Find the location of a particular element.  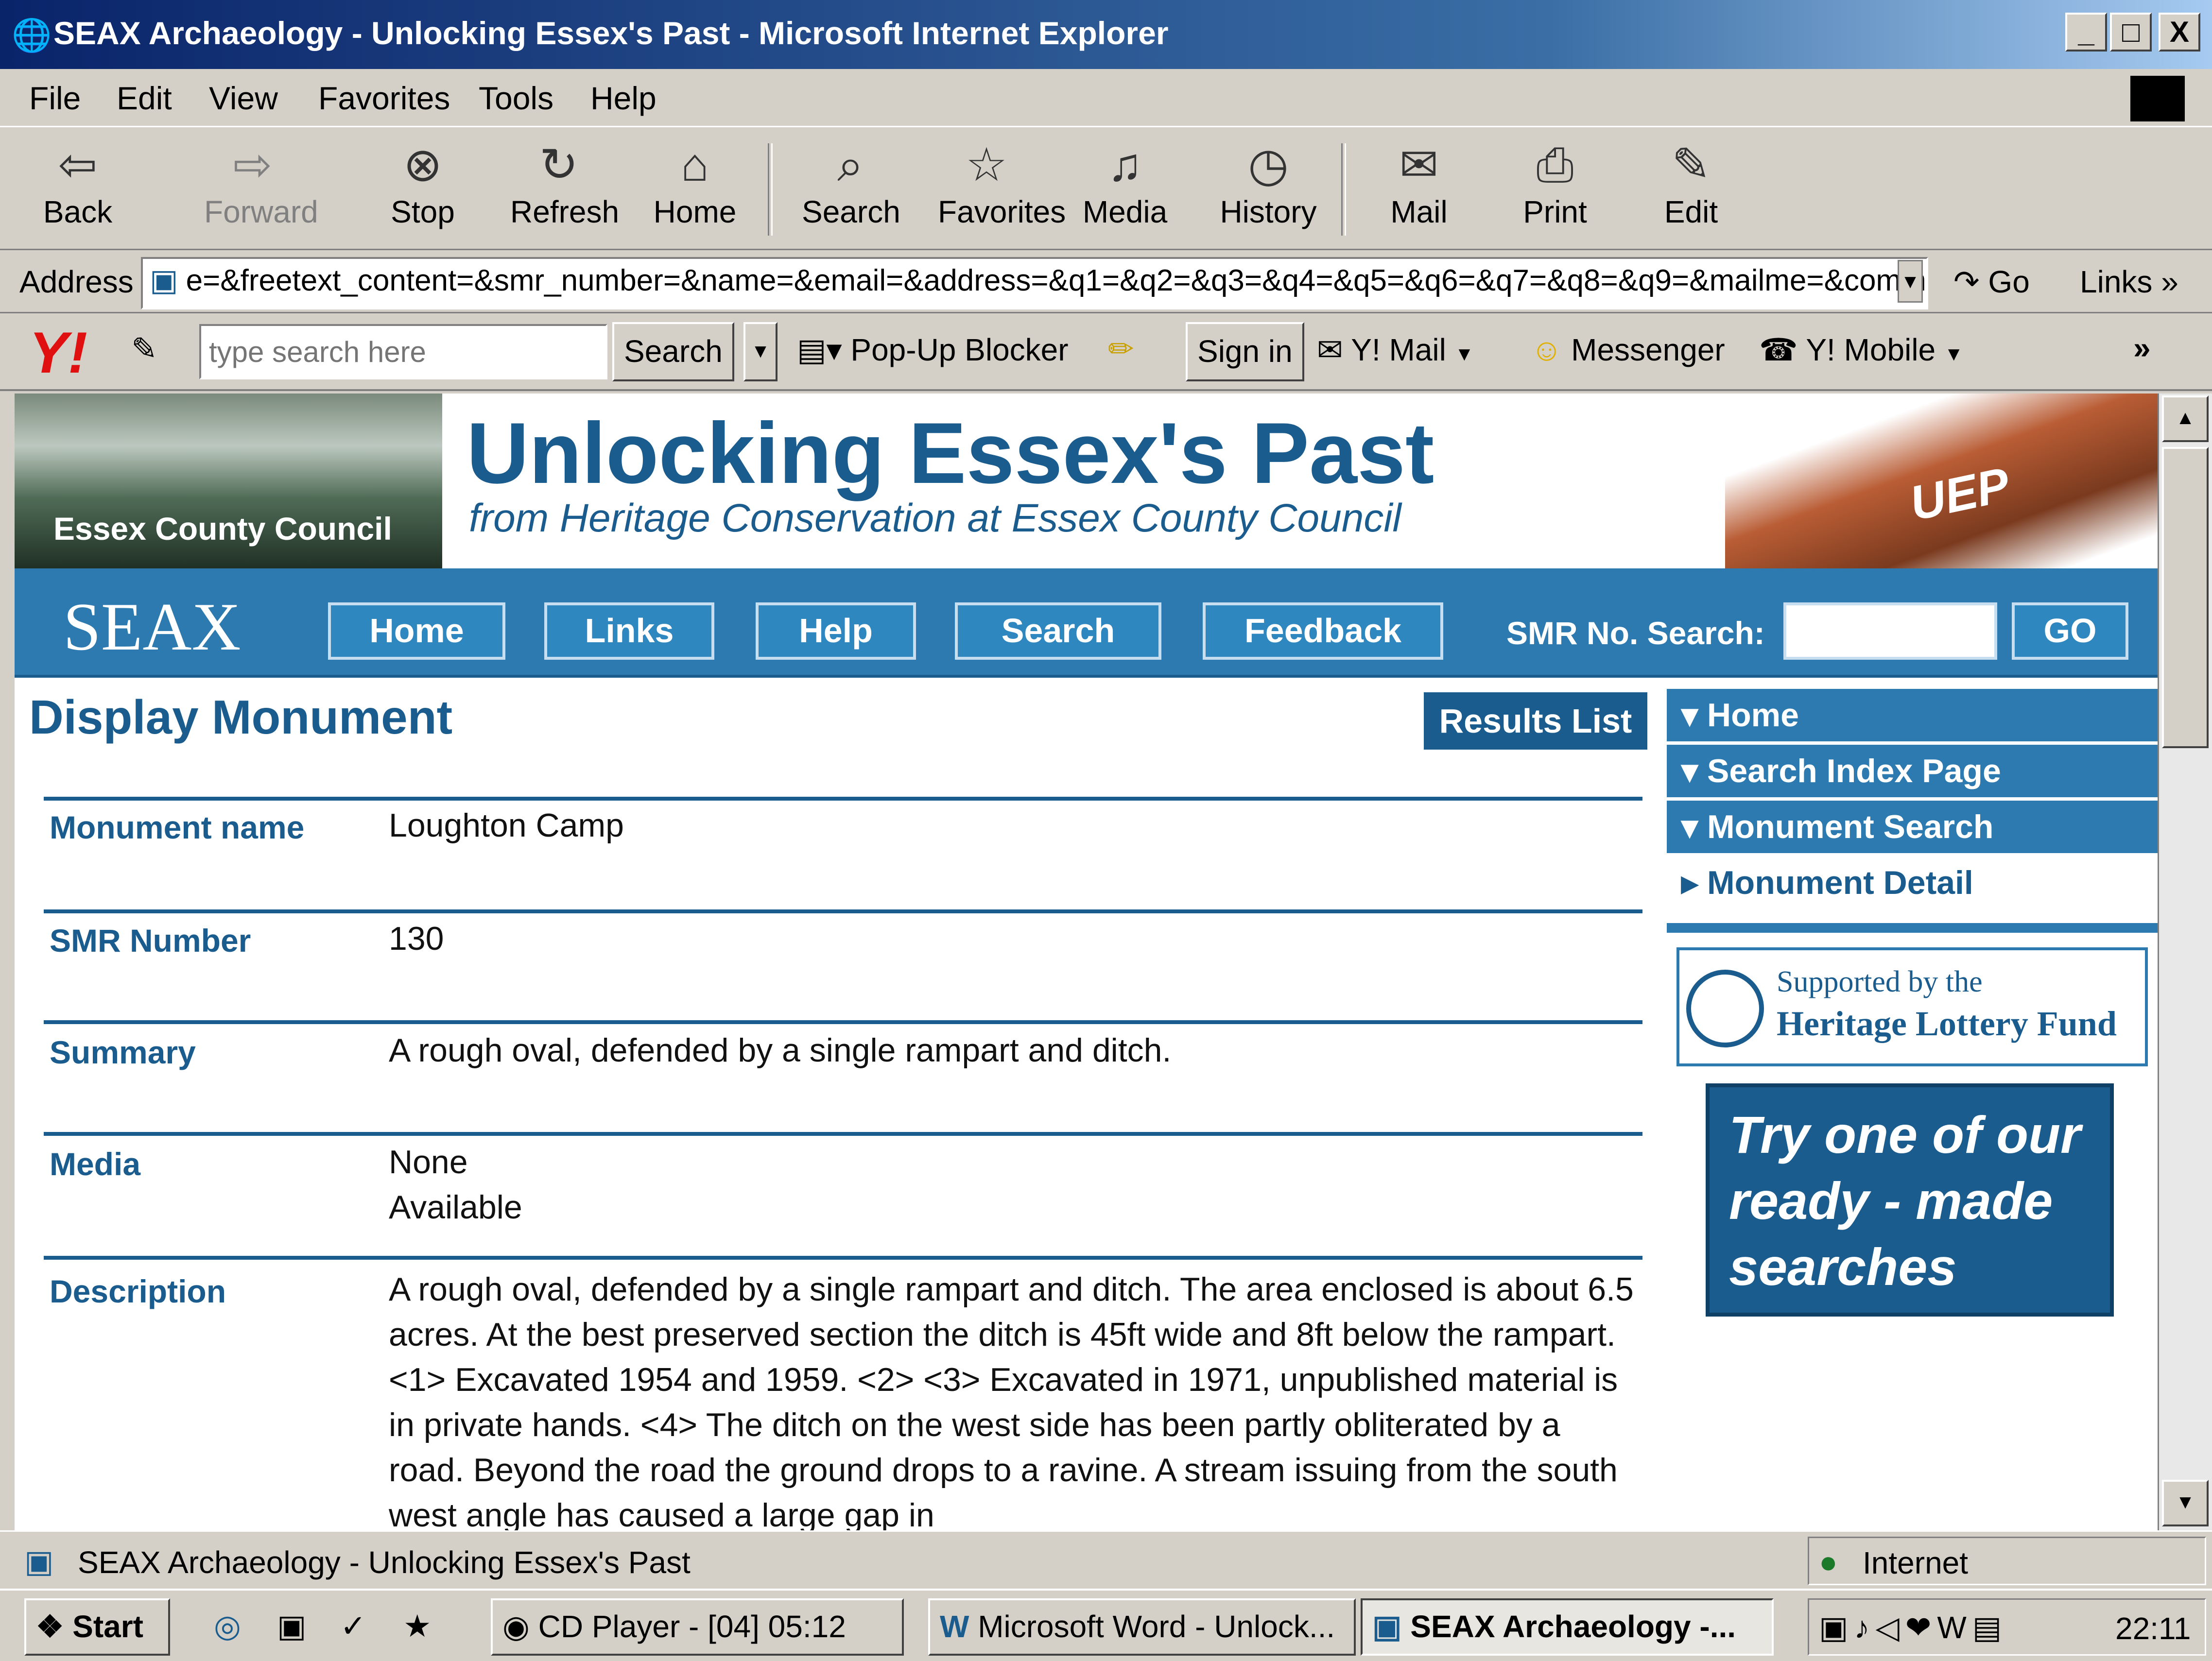

yahoo-search-dropdown-icon: ▼ is located at coordinates (760, 351).